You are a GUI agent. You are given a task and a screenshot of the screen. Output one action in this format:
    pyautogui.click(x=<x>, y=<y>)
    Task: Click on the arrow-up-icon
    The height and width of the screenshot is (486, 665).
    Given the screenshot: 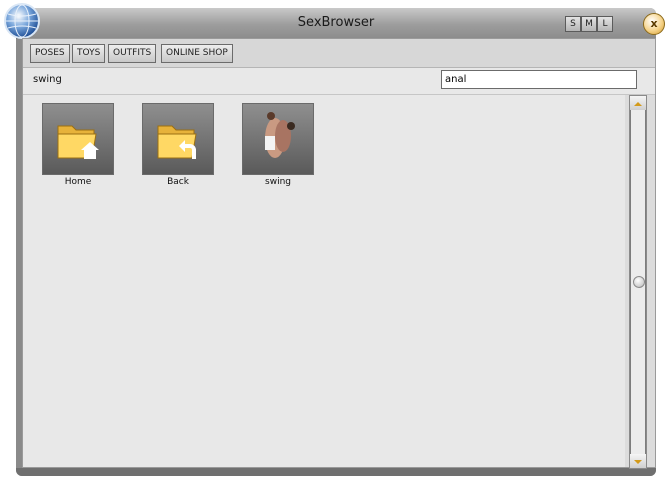 What is the action you would take?
    pyautogui.click(x=638, y=104)
    